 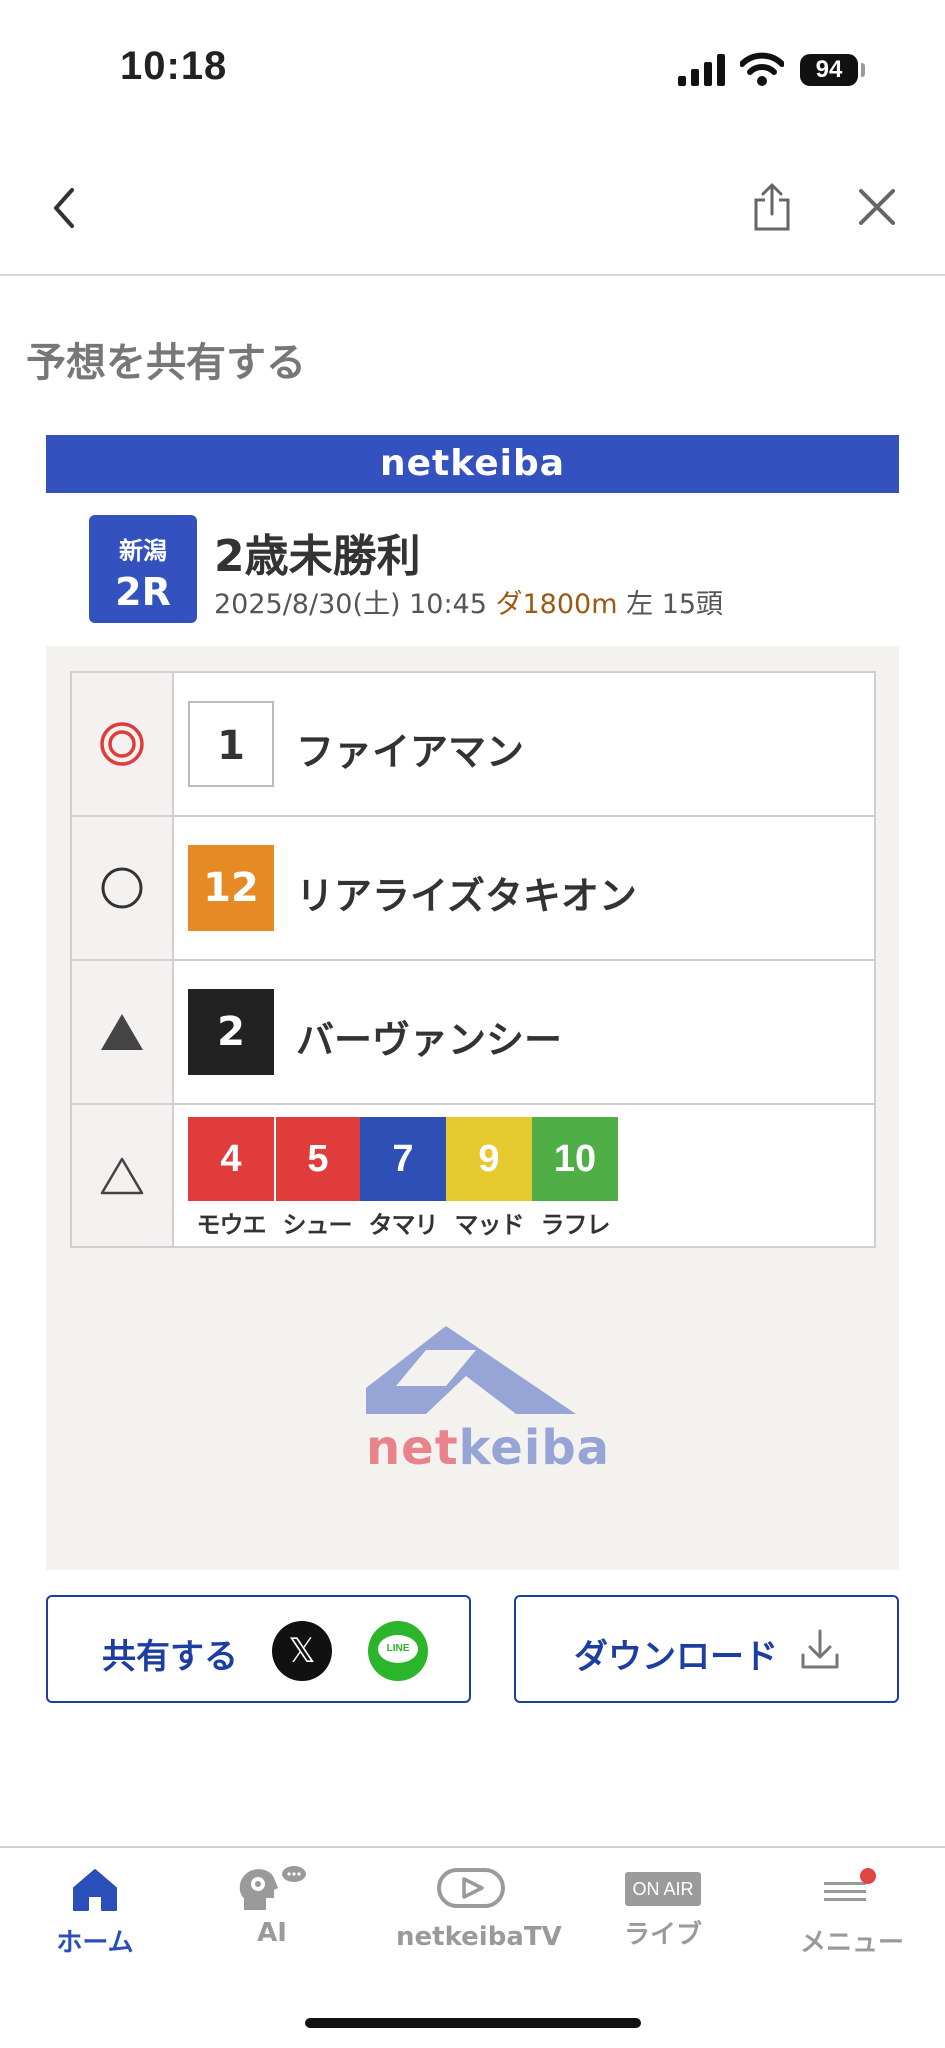 I want to click on delta-name: ラフレ, so click(x=575, y=1225).